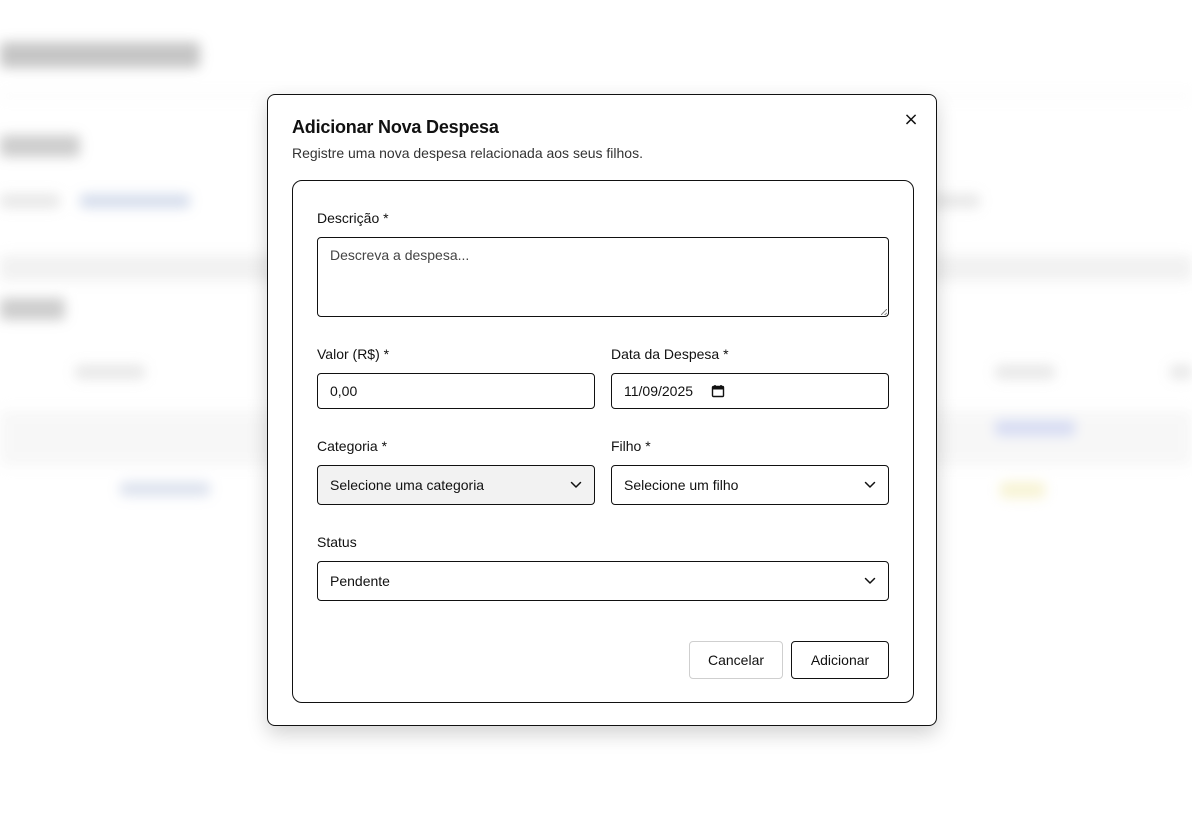 Image resolution: width=1192 pixels, height=821 pixels. Describe the element at coordinates (736, 660) in the screenshot. I see `cancel-button: Cancelar` at that location.